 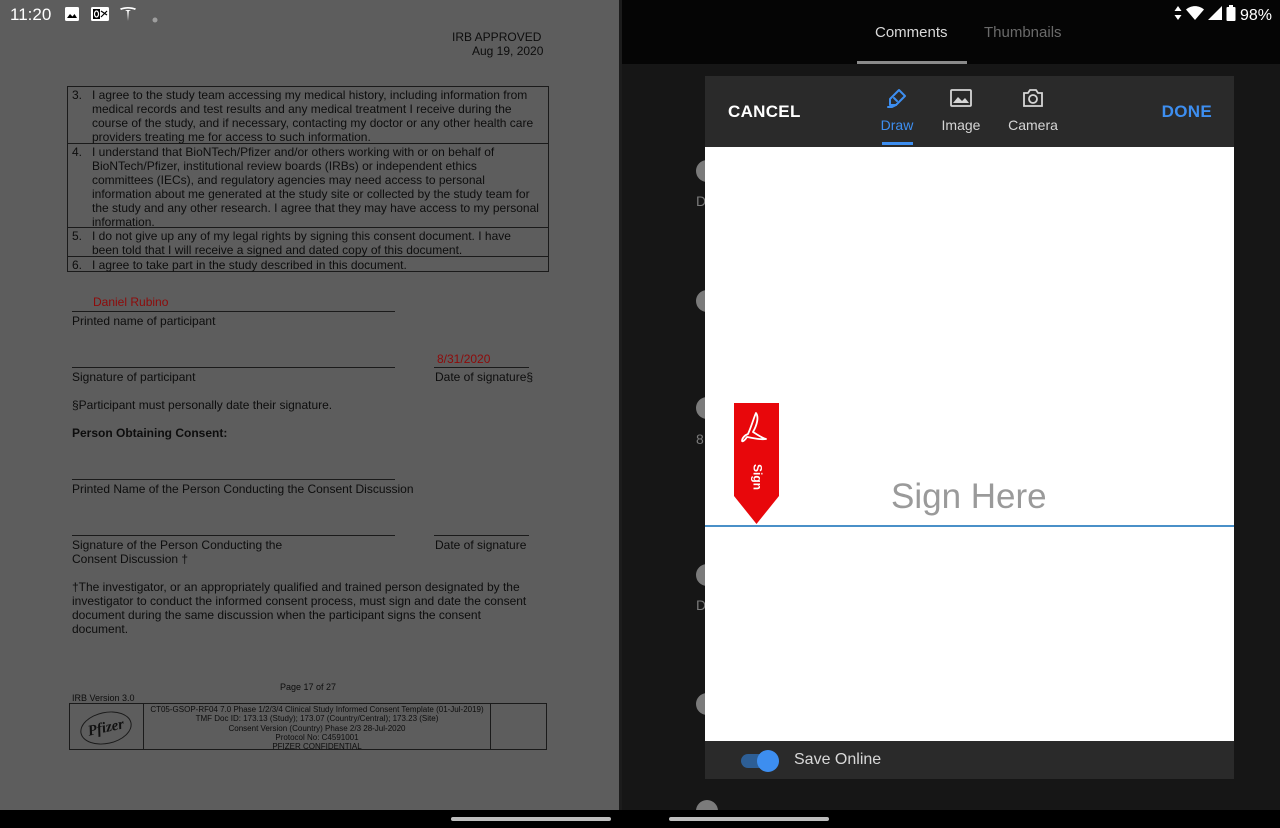 What do you see at coordinates (969, 526) in the screenshot?
I see `signature-baseline` at bounding box center [969, 526].